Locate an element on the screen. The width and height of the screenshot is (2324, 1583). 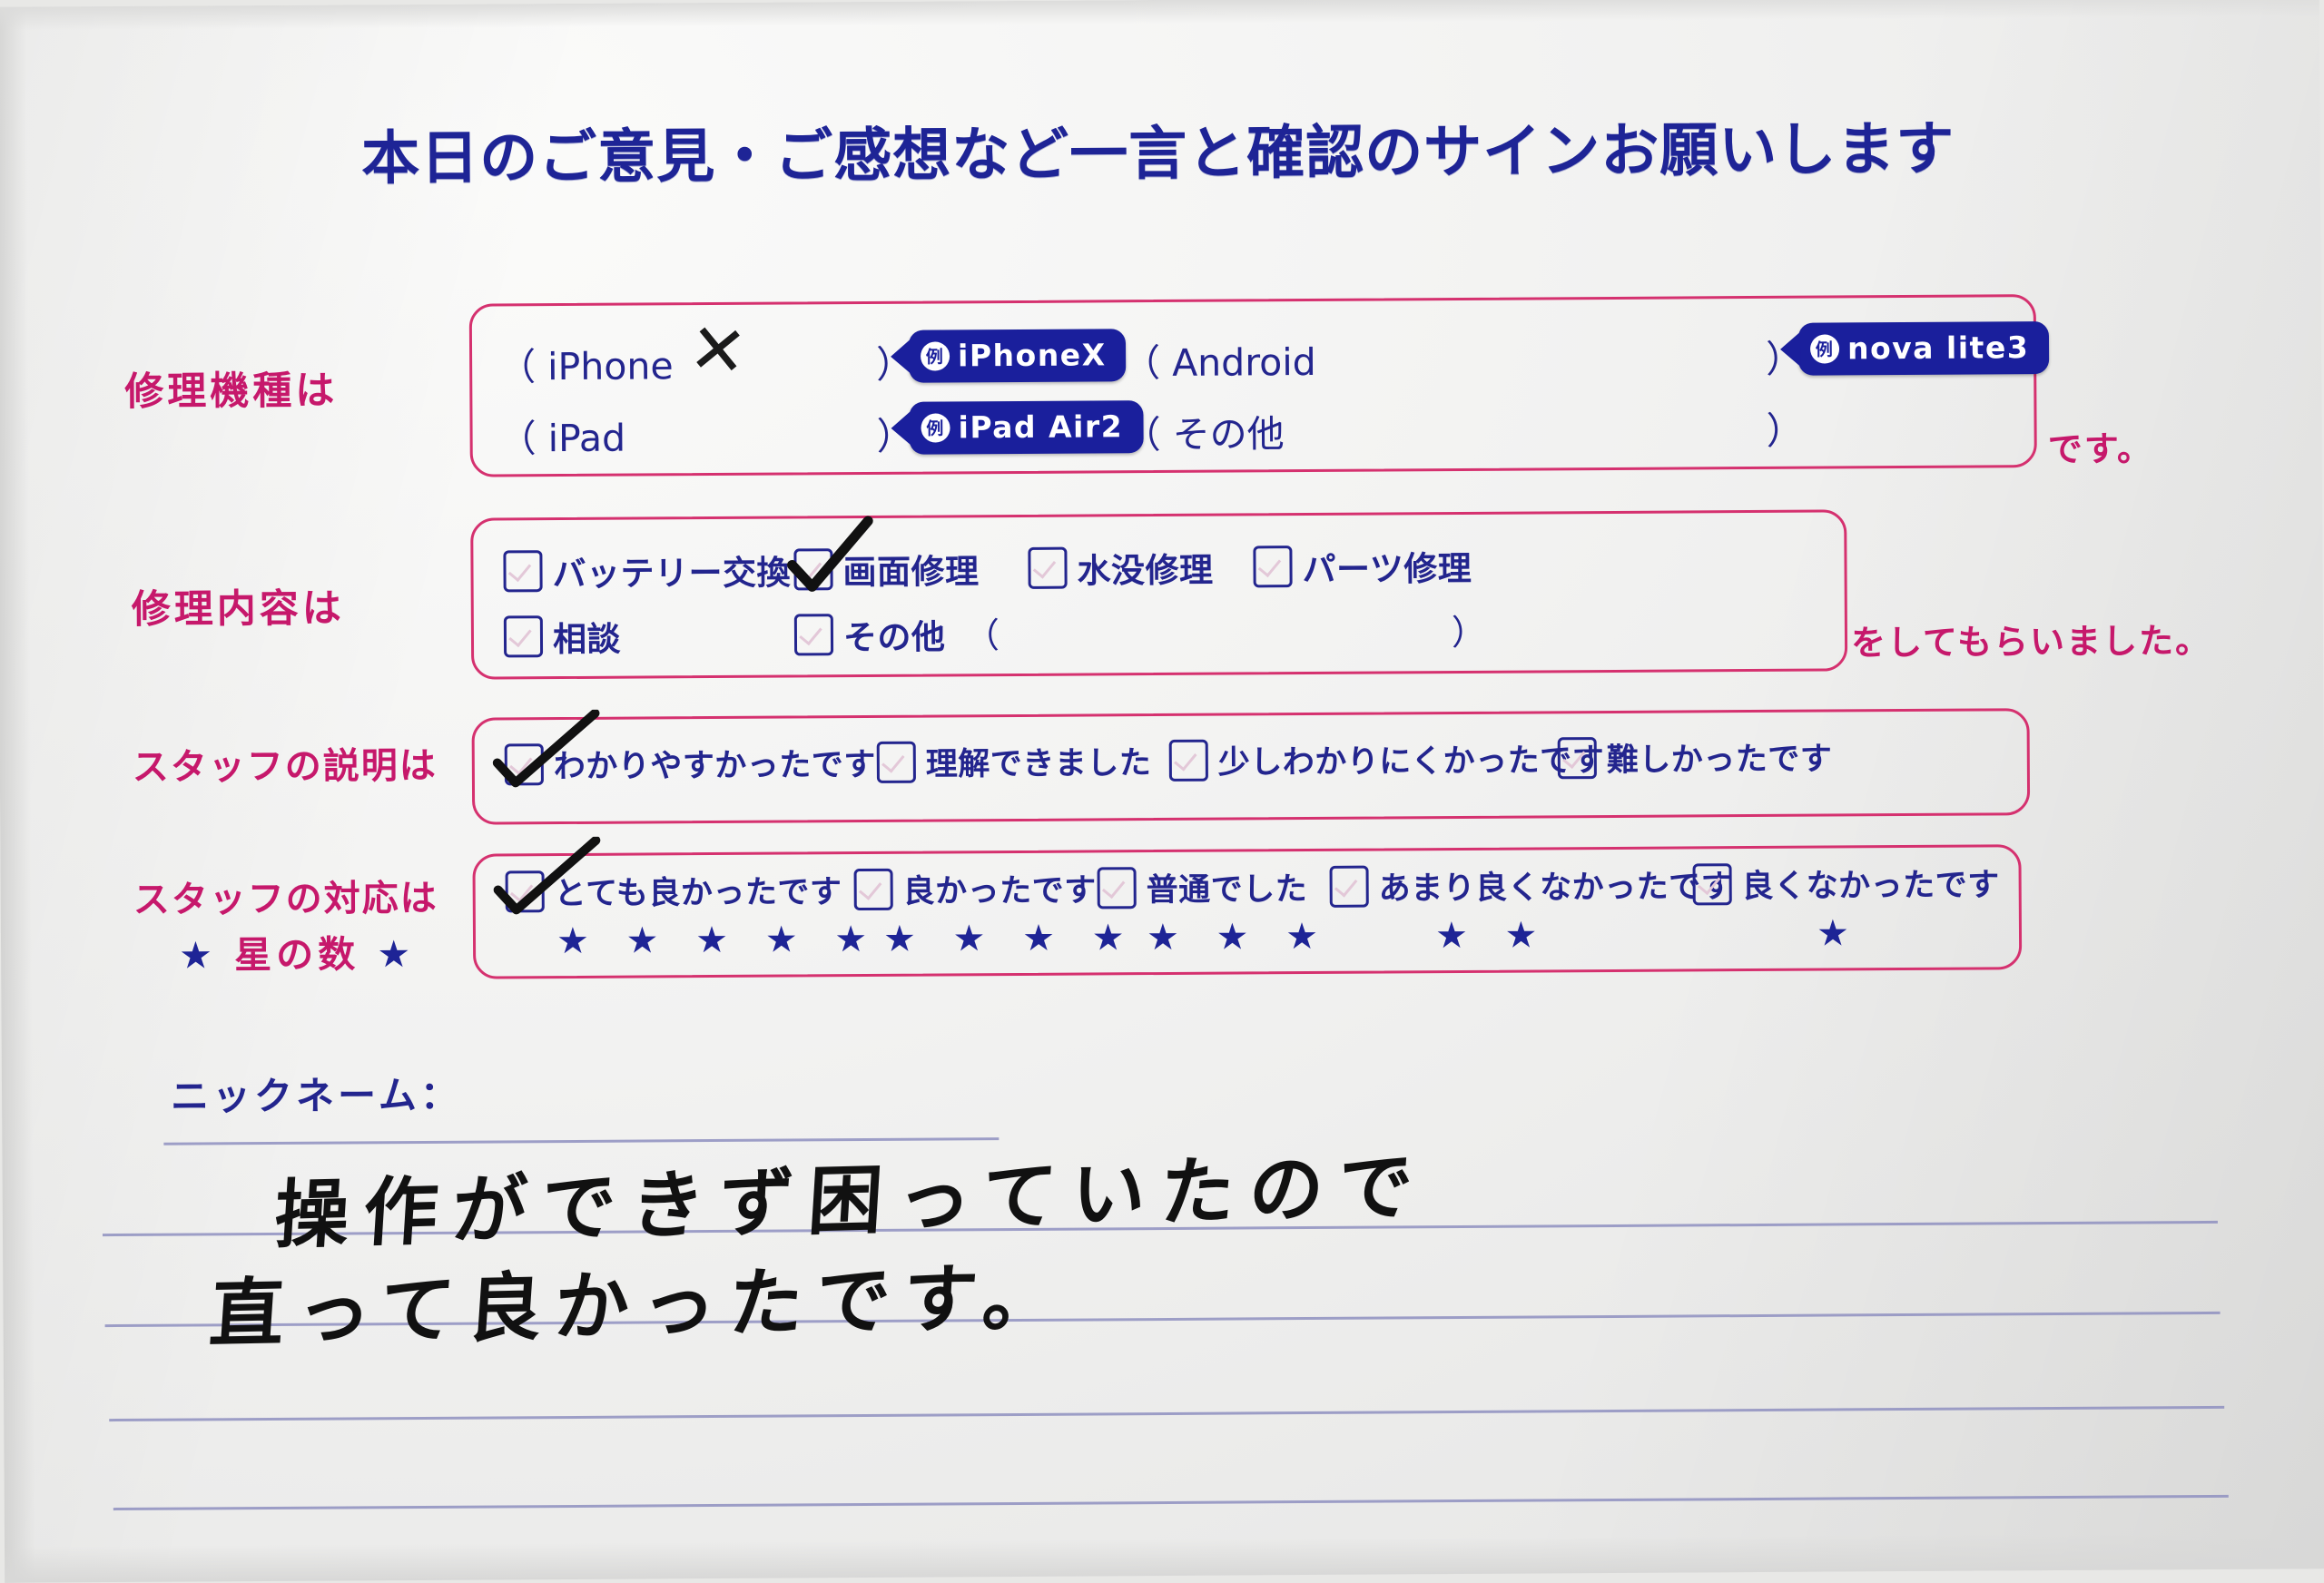
device-option-other-close: ） is located at coordinates (1785, 430).